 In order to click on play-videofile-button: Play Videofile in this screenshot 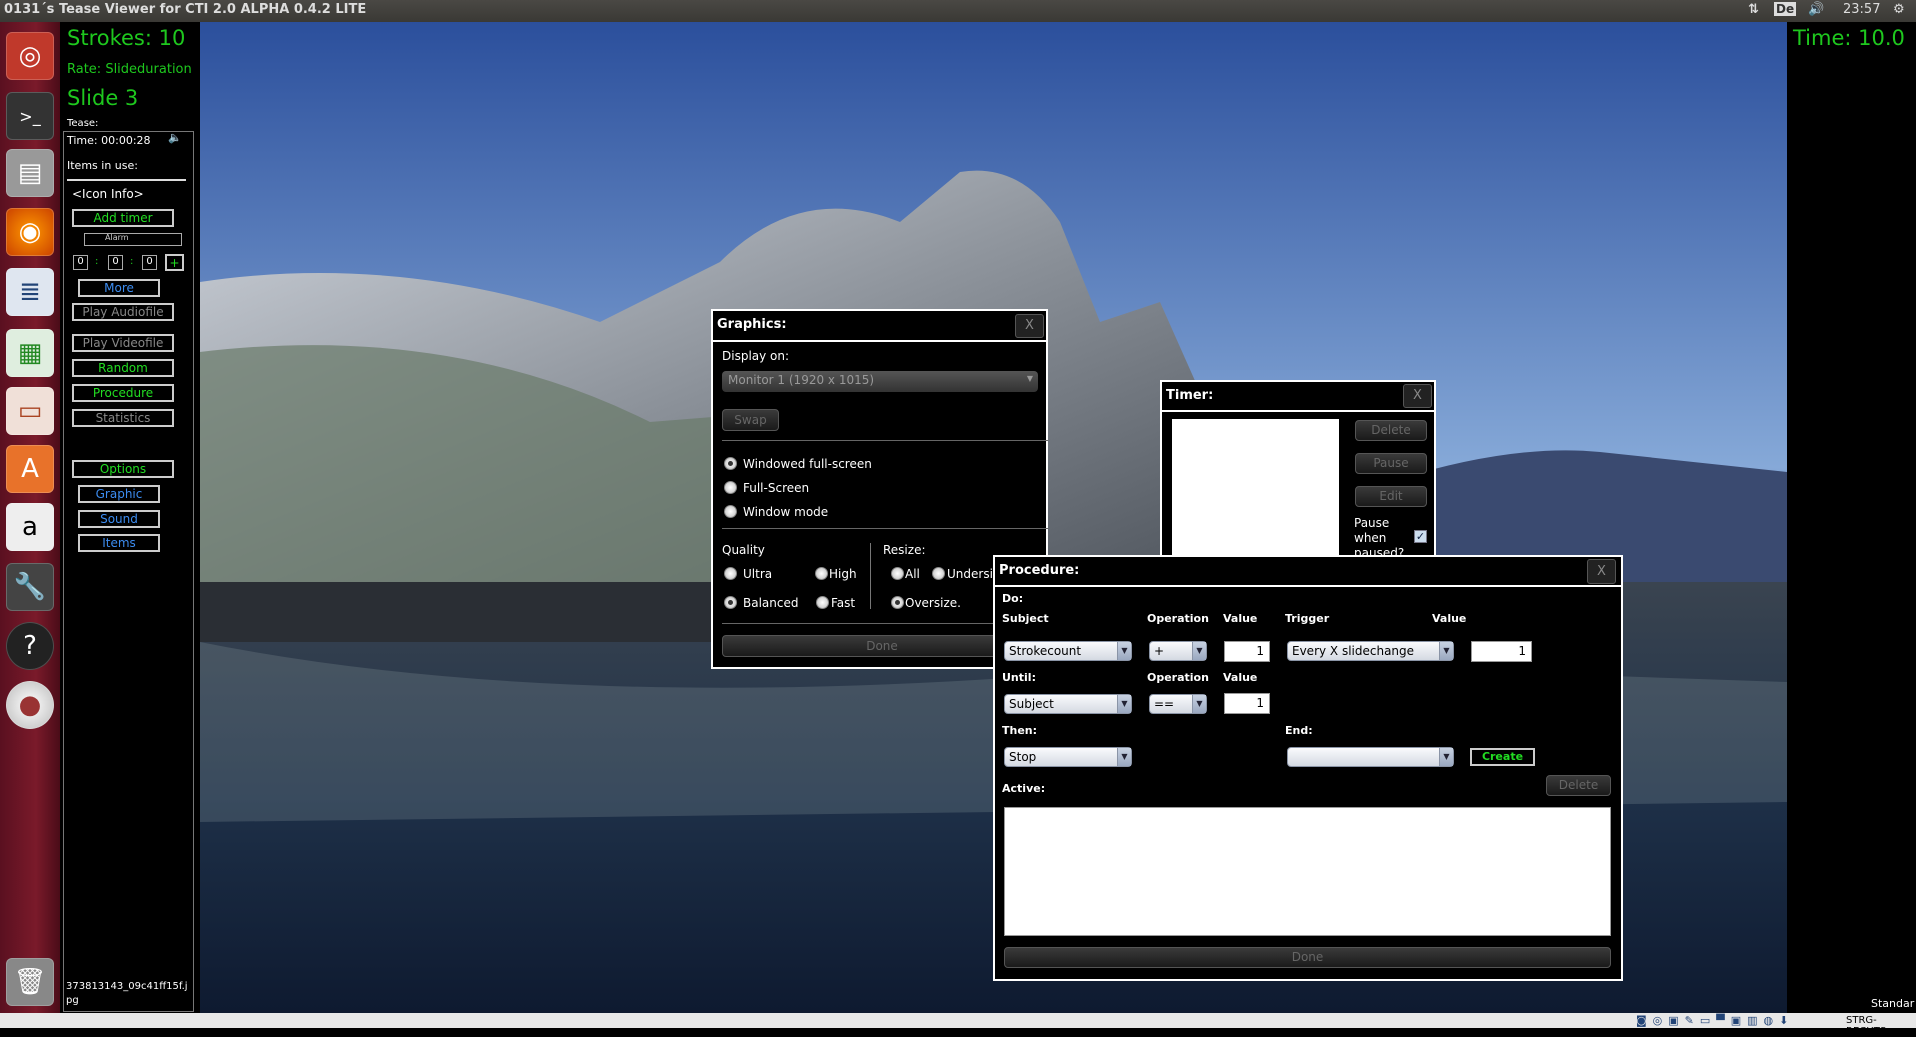, I will do `click(123, 343)`.